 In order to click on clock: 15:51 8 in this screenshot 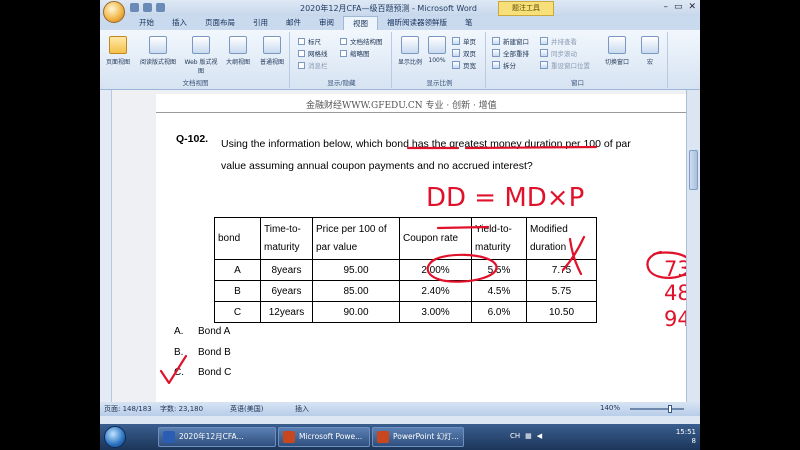, I will do `click(686, 437)`.